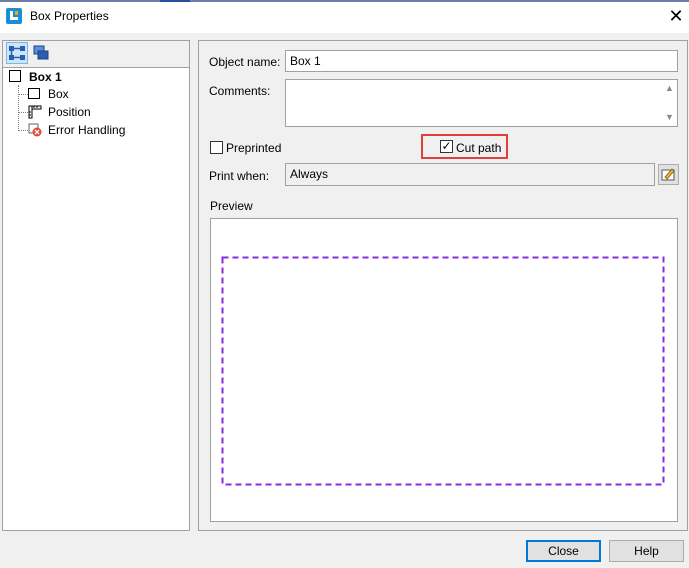 This screenshot has height=568, width=689. What do you see at coordinates (481, 61) in the screenshot?
I see `object-name-input: Box 1` at bounding box center [481, 61].